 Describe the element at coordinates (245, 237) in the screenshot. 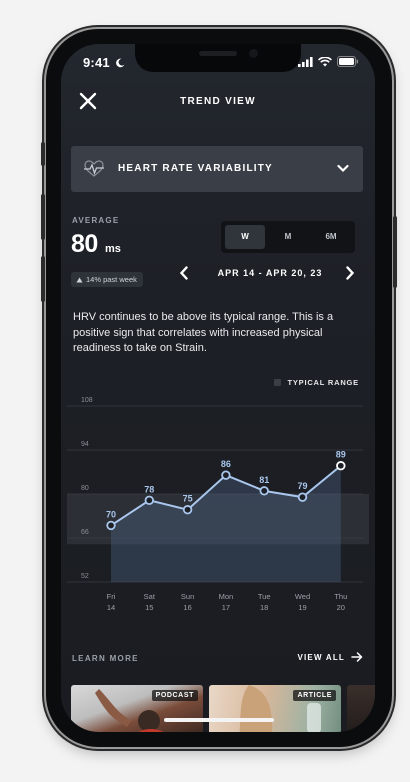

I see `tab-week: W` at that location.